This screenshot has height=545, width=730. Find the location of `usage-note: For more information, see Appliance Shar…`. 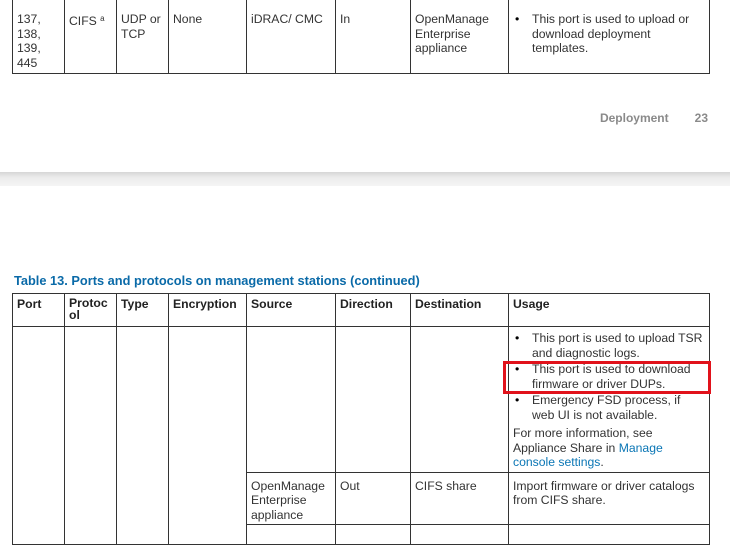

usage-note: For more information, see Appliance Shar… is located at coordinates (609, 447).